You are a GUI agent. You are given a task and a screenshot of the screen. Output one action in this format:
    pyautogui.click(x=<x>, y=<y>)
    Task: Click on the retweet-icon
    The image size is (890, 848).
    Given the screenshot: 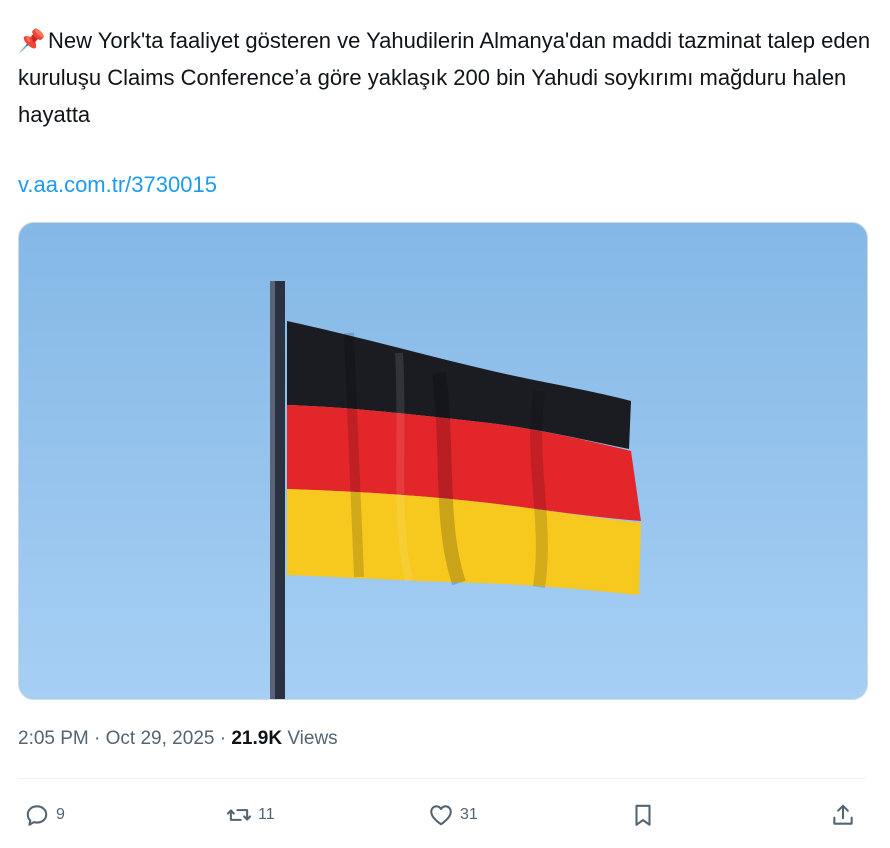 What is the action you would take?
    pyautogui.click(x=239, y=815)
    